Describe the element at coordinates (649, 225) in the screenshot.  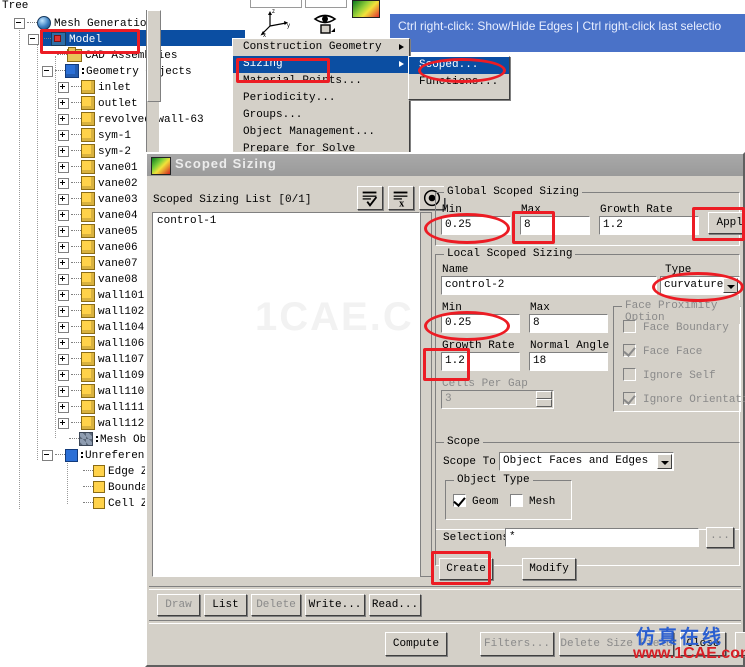
I see `global-growth-rate-input: 1.2` at that location.